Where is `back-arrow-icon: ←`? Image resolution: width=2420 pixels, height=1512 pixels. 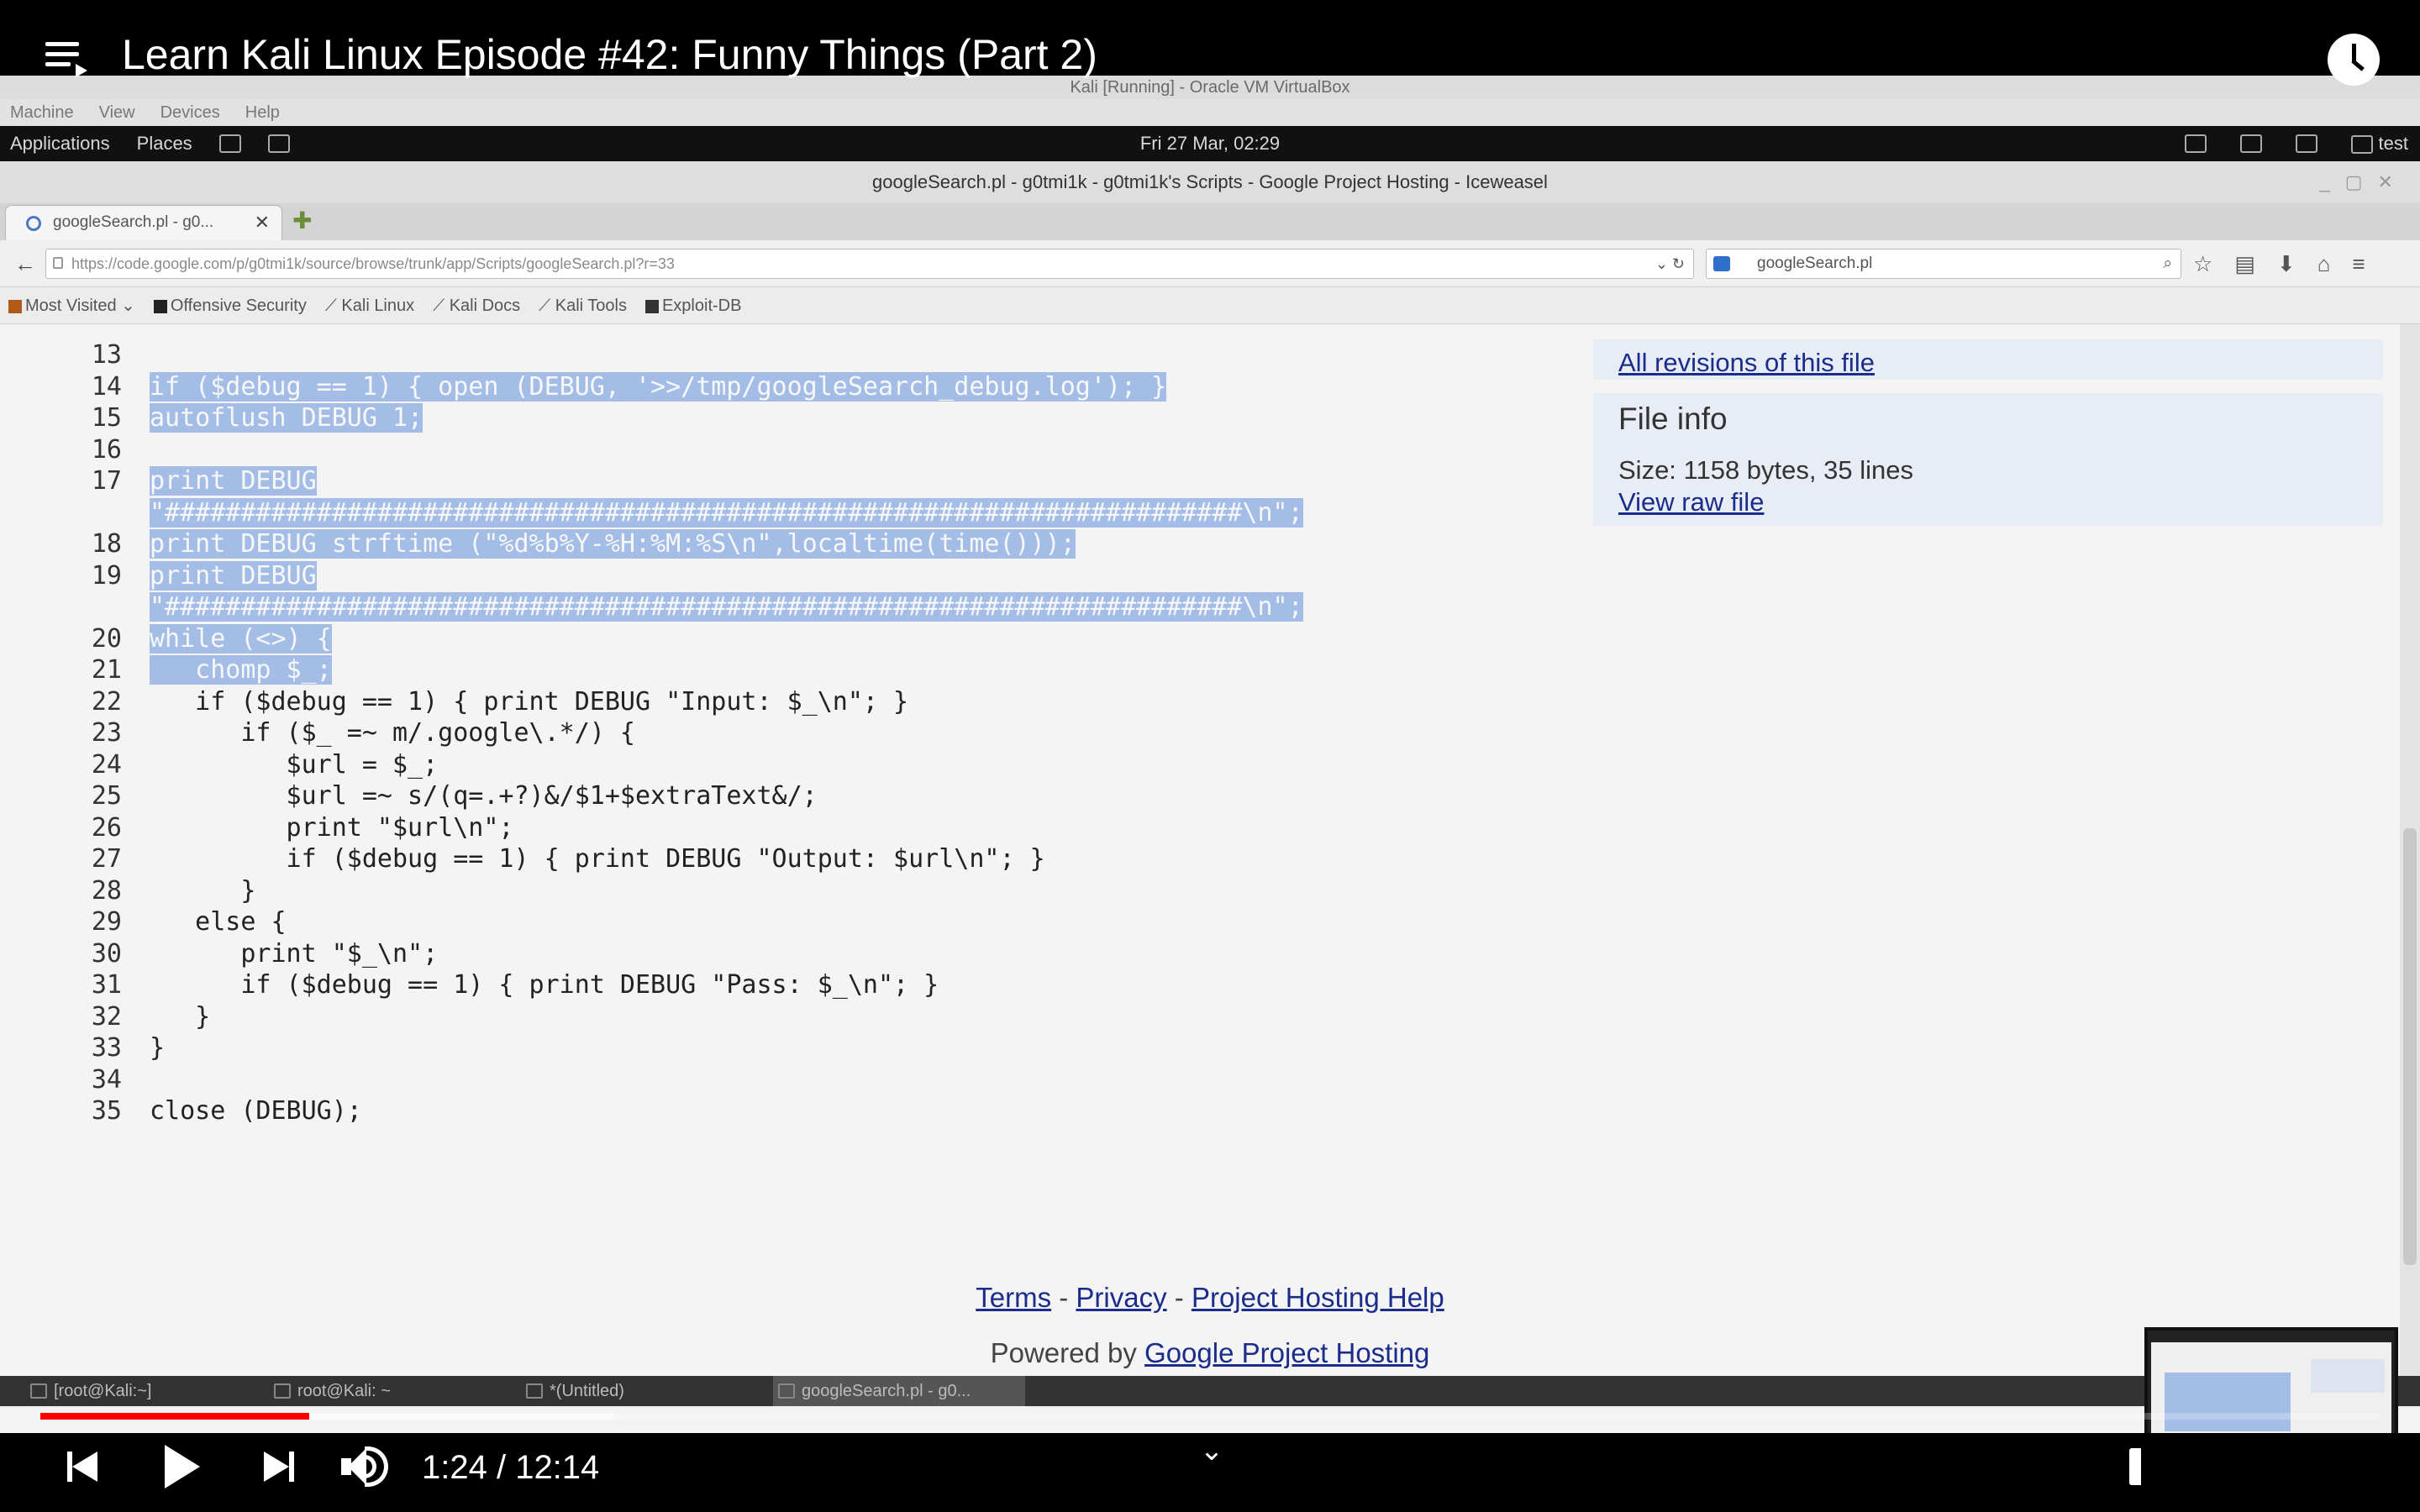 back-arrow-icon: ← is located at coordinates (25, 263).